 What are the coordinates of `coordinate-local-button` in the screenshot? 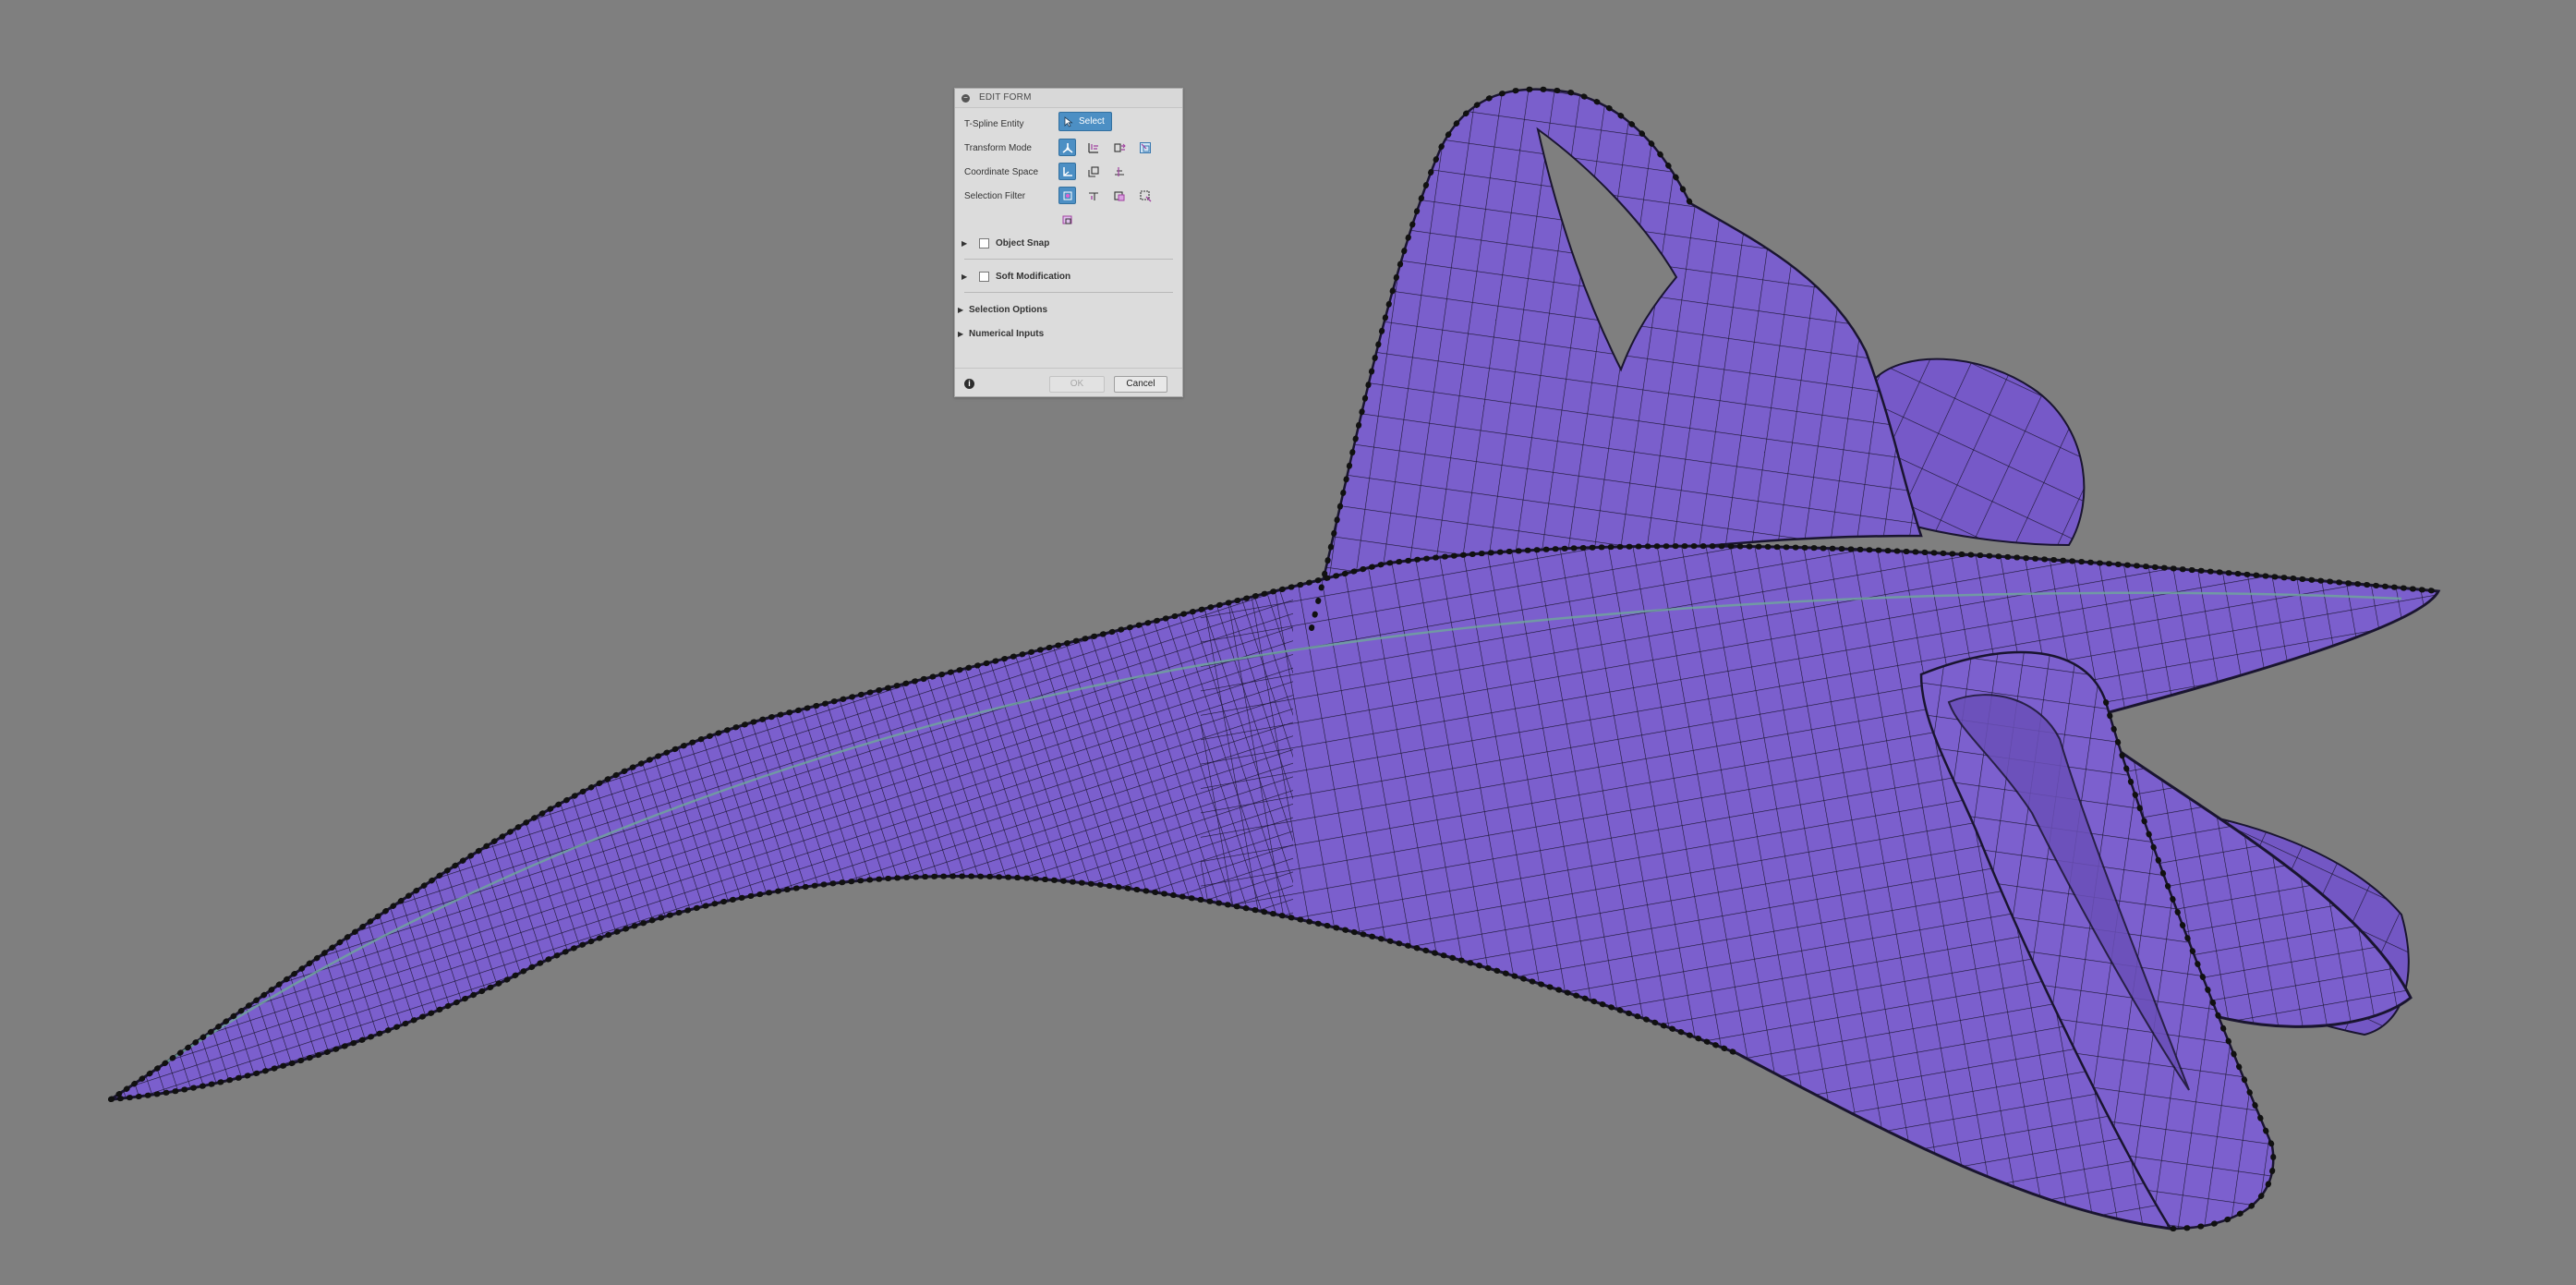 It's located at (1119, 171).